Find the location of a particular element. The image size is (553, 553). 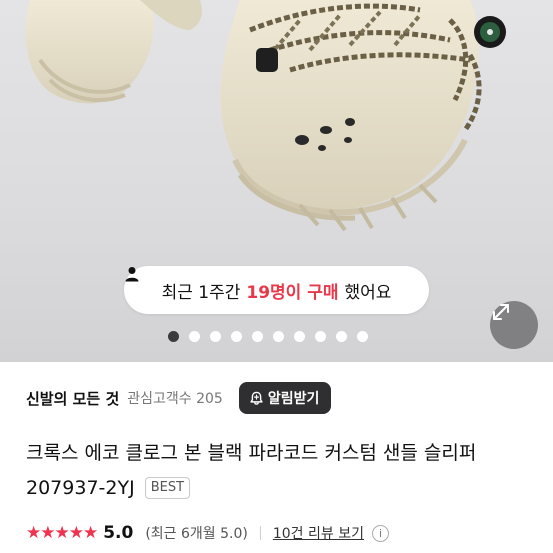

reviews-link: 10건 리뷰 보기 is located at coordinates (318, 533).